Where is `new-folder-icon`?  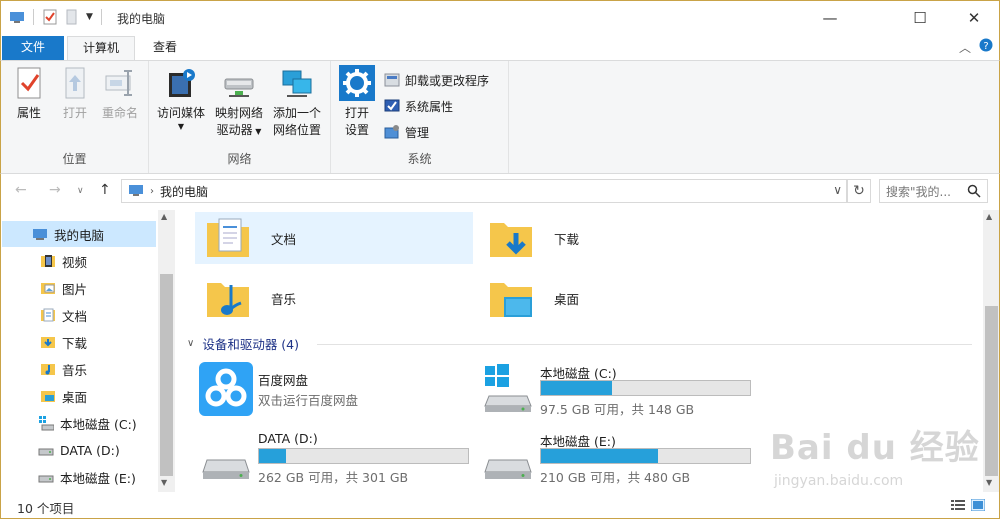 new-folder-icon is located at coordinates (72, 17).